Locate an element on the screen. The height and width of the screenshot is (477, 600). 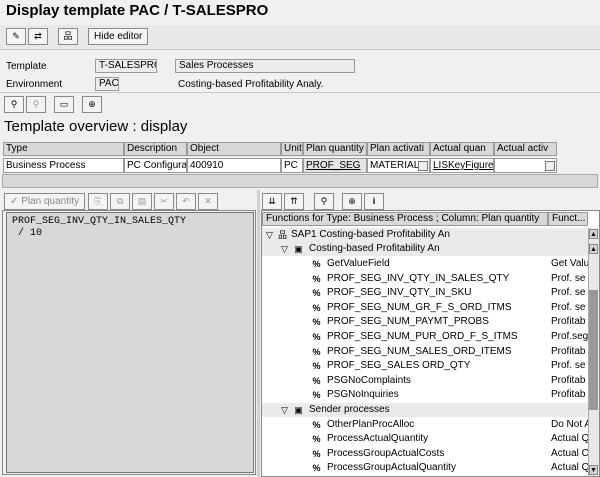
environment-label: Environment is located at coordinates (34, 84).